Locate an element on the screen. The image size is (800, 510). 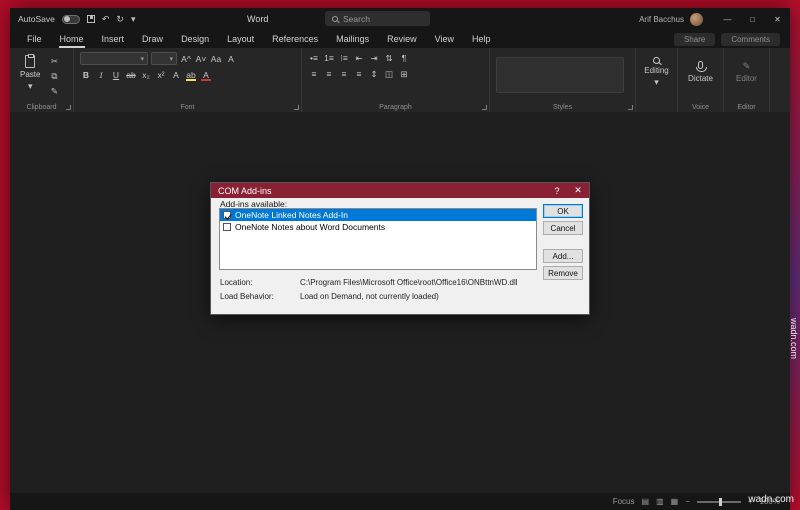
zoom-slider is located at coordinates (718, 501).